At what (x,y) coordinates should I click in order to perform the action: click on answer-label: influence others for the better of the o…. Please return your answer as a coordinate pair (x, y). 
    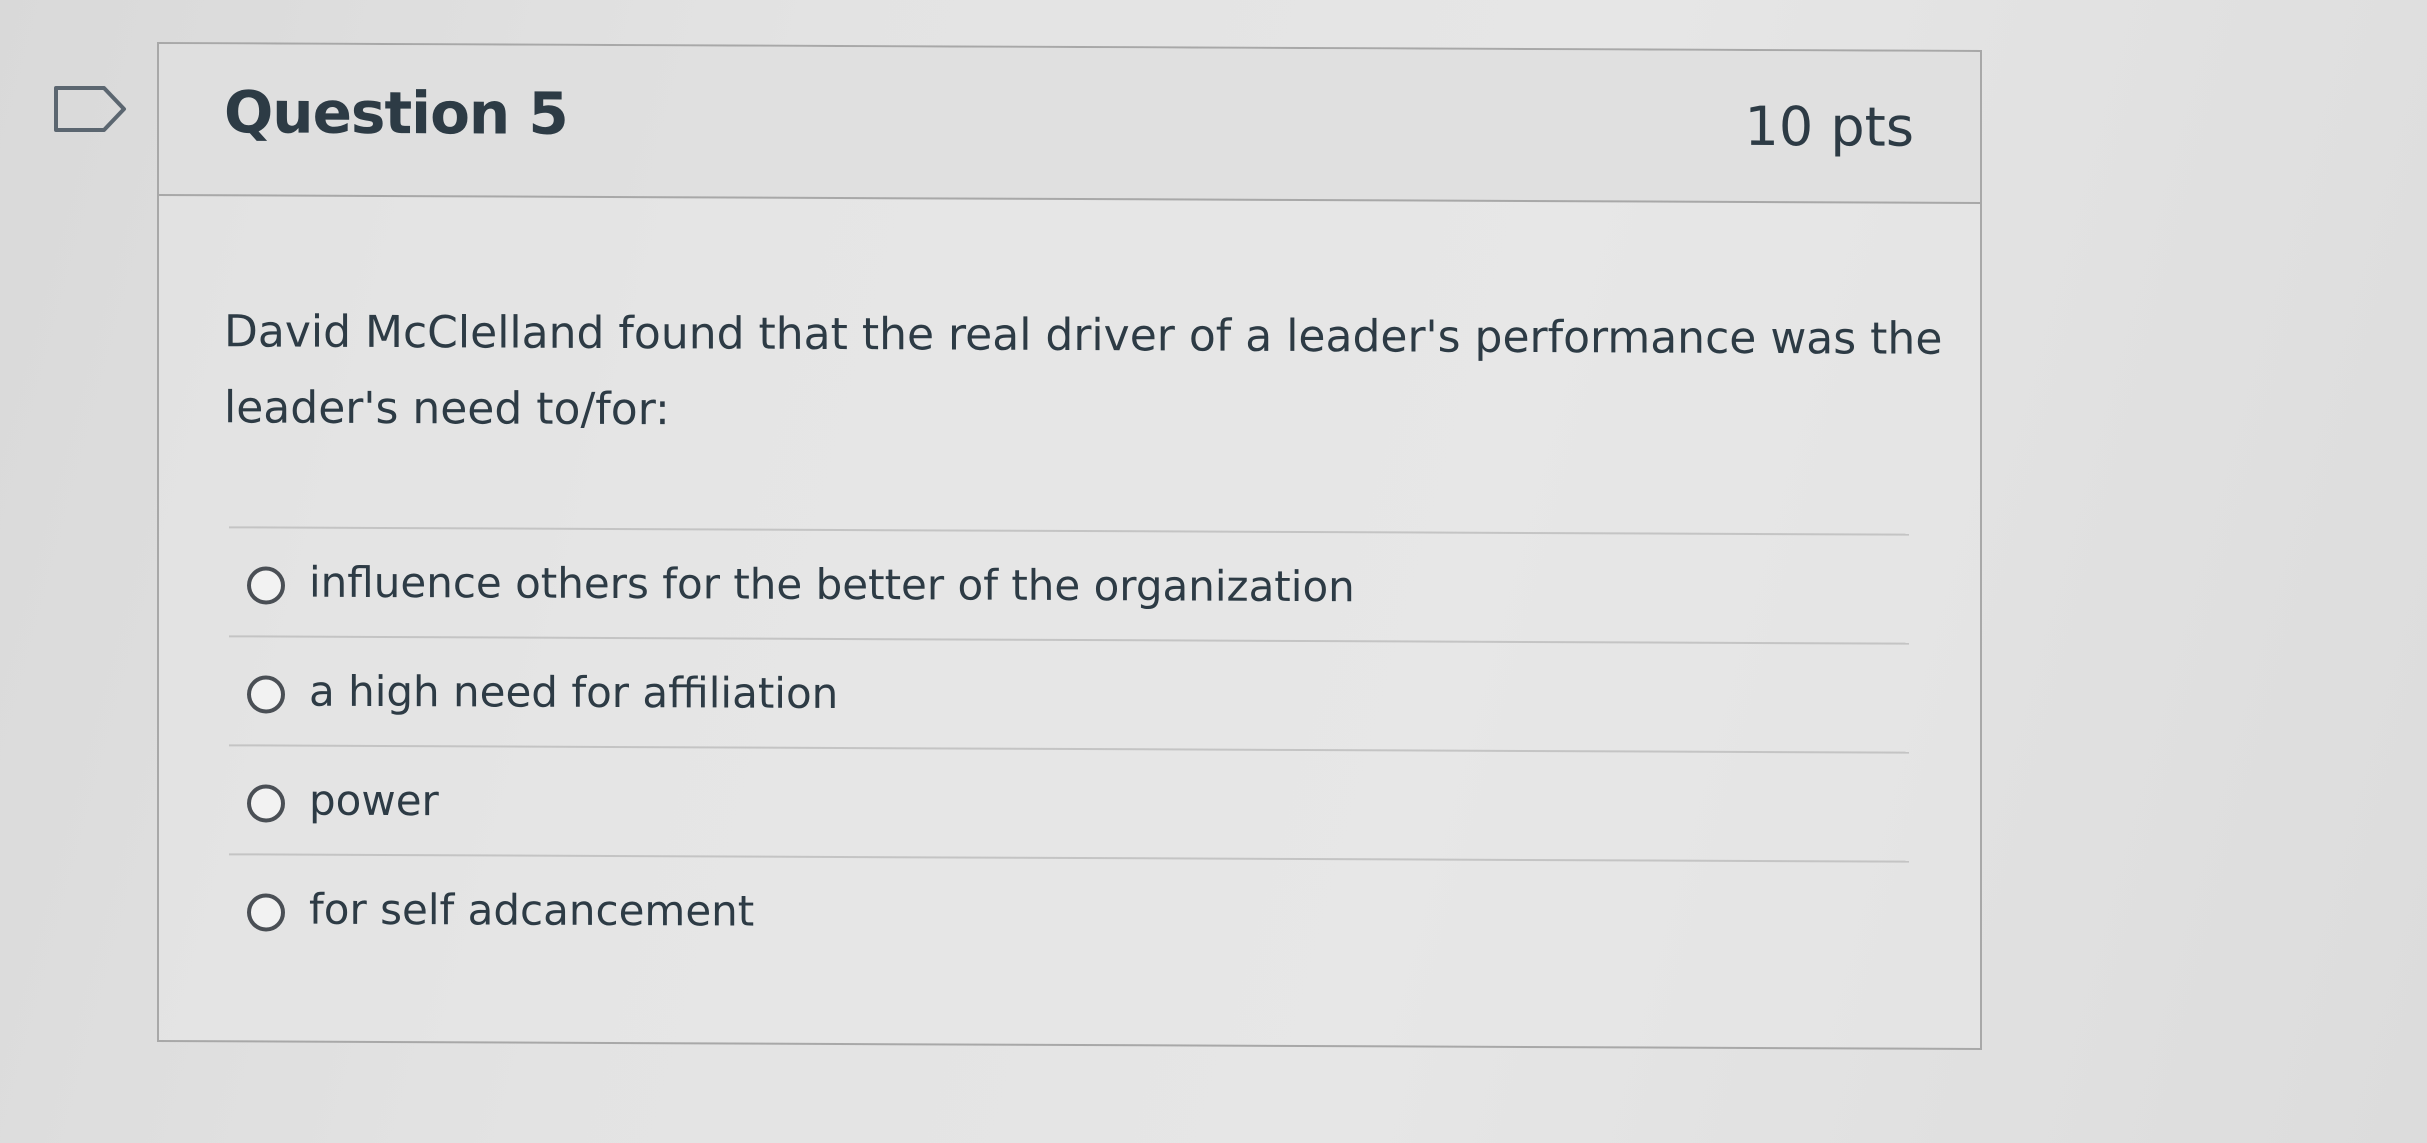
    Looking at the image, I should click on (832, 585).